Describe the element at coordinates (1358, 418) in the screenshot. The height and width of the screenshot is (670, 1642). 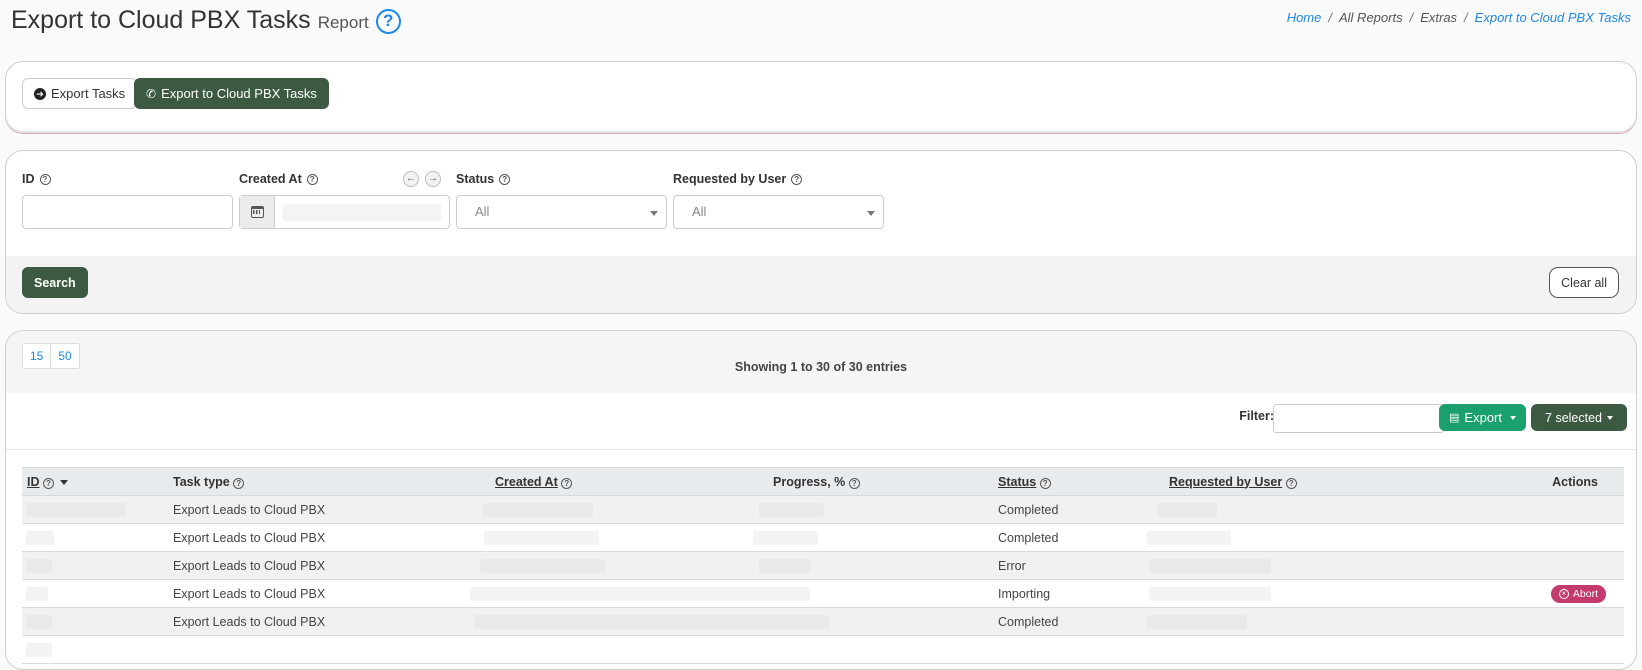
I see `table-filter-input` at that location.